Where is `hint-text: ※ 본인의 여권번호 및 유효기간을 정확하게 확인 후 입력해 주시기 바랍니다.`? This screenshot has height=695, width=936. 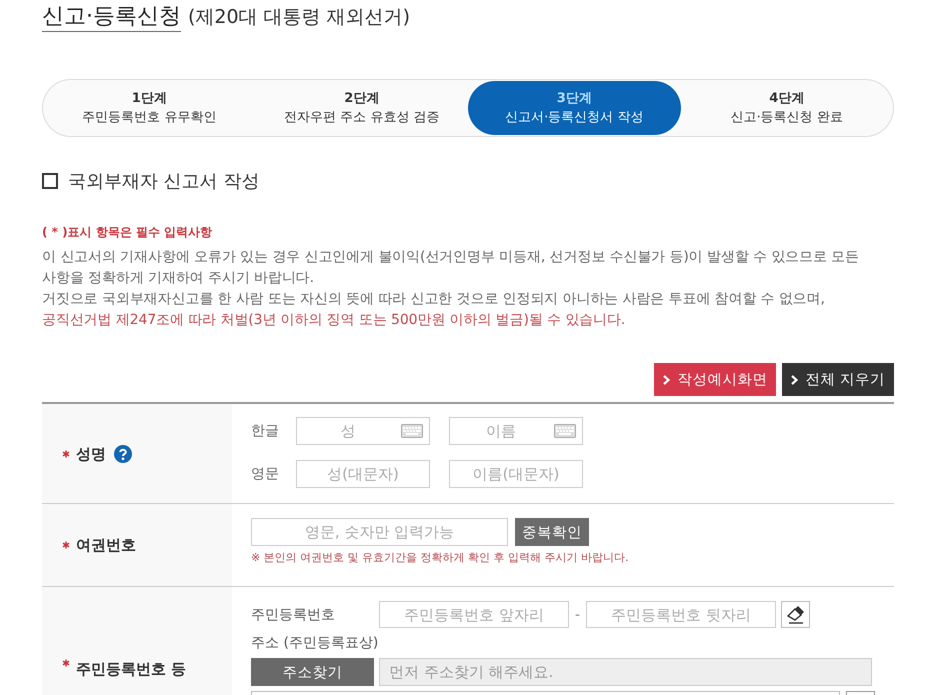 hint-text: ※ 본인의 여권번호 및 유효기간을 정확하게 확인 후 입력해 주시기 바랍니다. is located at coordinates (440, 558).